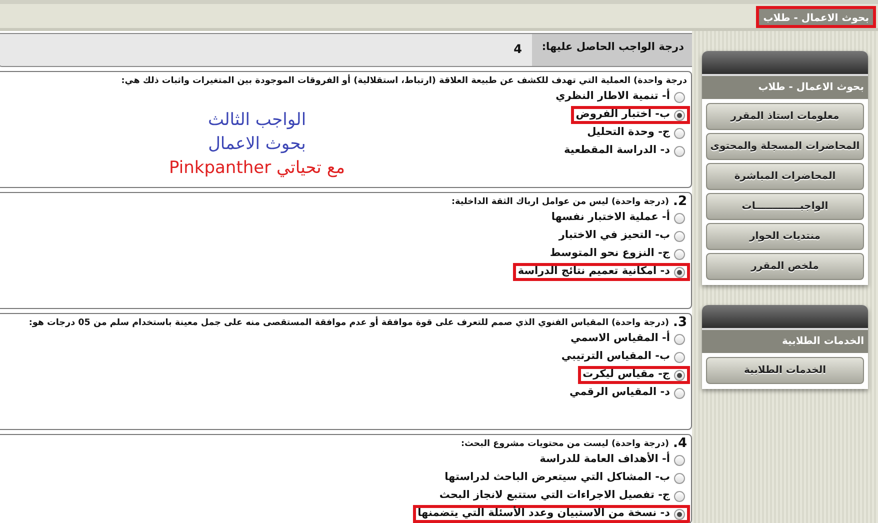  Describe the element at coordinates (785, 146) in the screenshot. I see `sidebar-button: المحاضرات المسجلة والمحتوى` at that location.